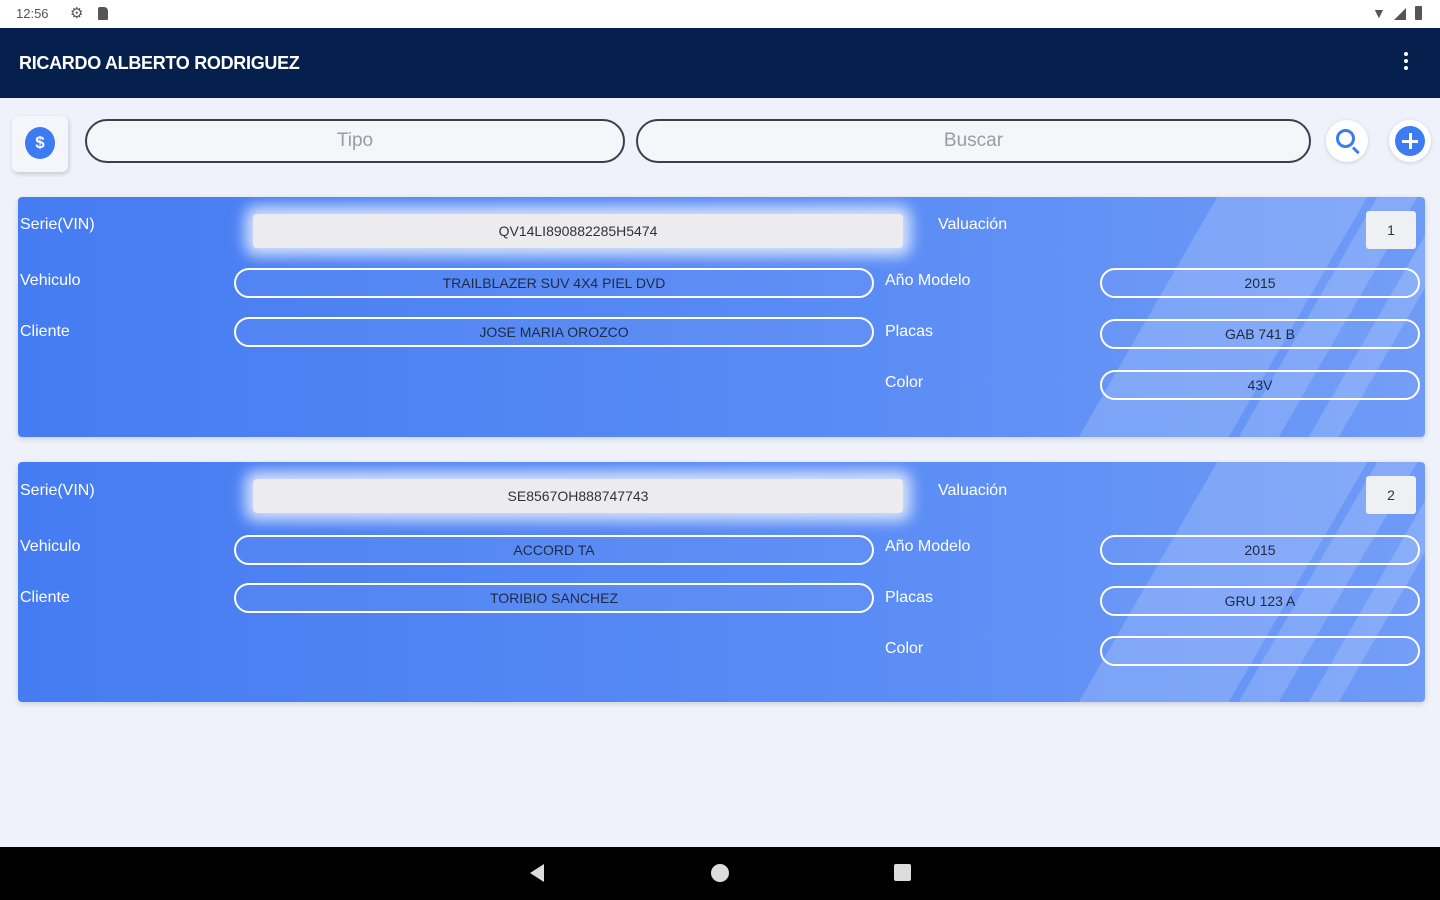 This screenshot has width=1440, height=900. Describe the element at coordinates (902, 872) in the screenshot. I see `recent-apps-icon` at that location.